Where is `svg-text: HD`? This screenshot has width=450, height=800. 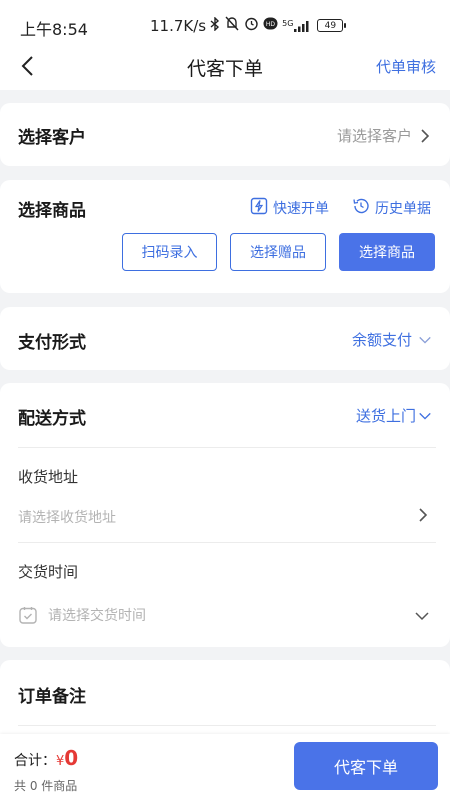
svg-text: HD is located at coordinates (271, 24).